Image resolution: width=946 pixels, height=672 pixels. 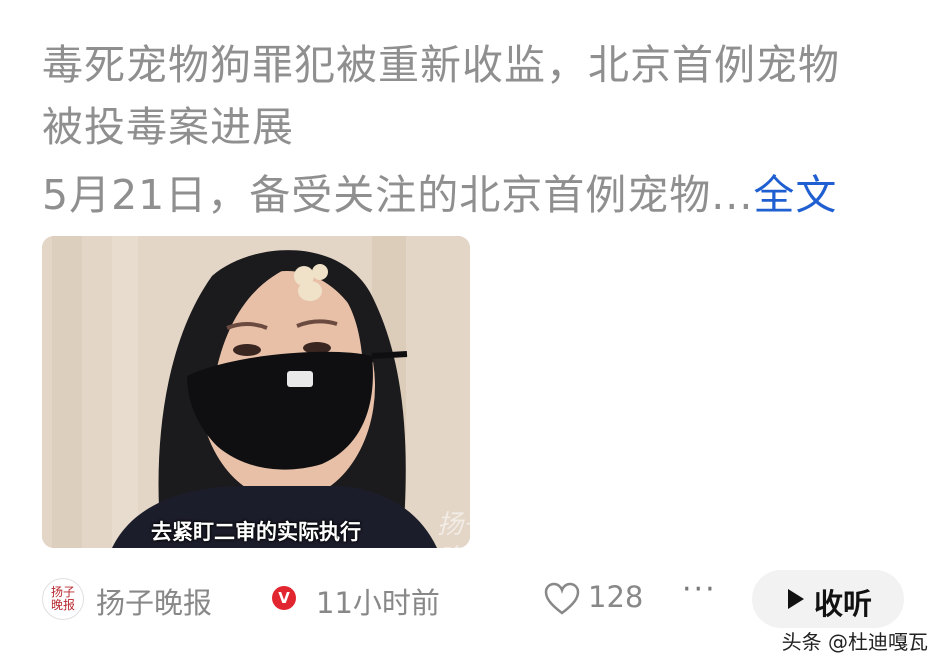 What do you see at coordinates (854, 642) in the screenshot?
I see `watermark-credit: 头条 @杜迪嘎瓦` at bounding box center [854, 642].